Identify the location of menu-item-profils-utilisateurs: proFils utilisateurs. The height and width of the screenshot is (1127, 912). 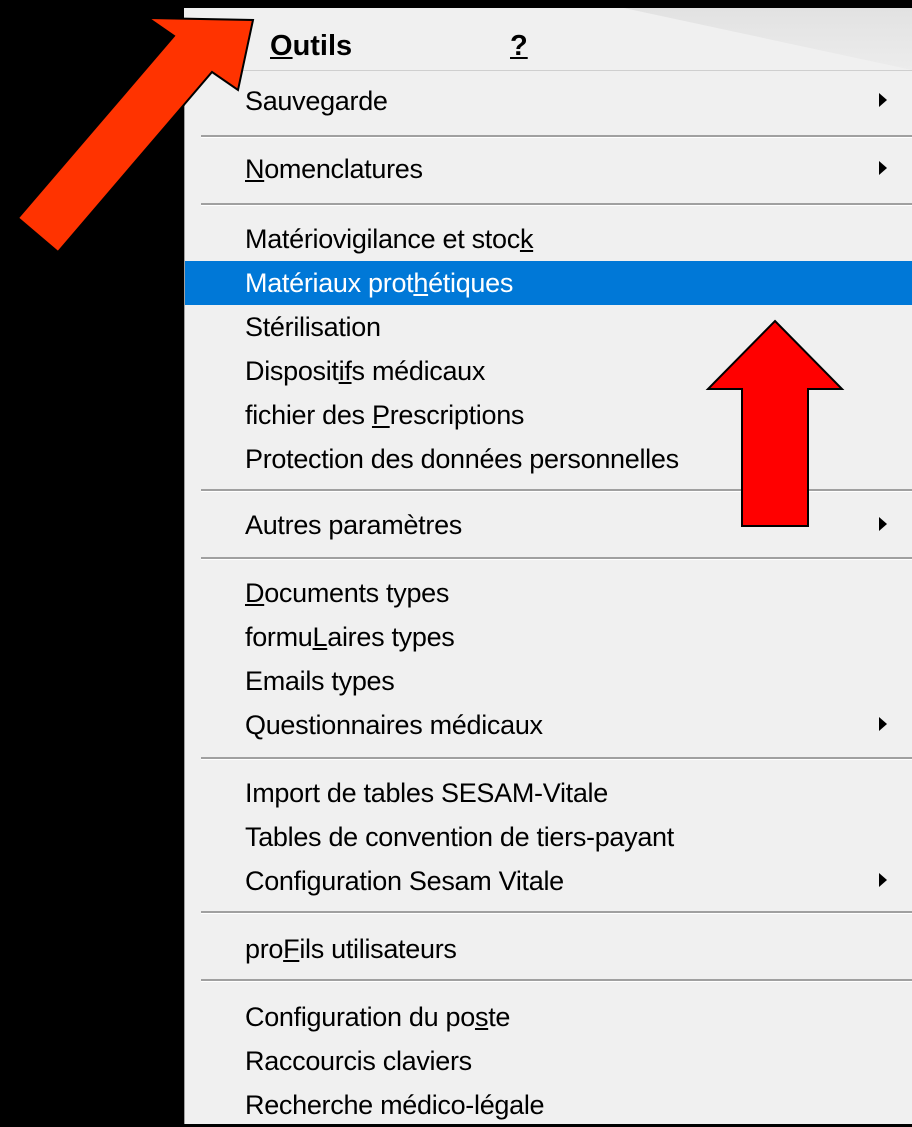
(548, 949).